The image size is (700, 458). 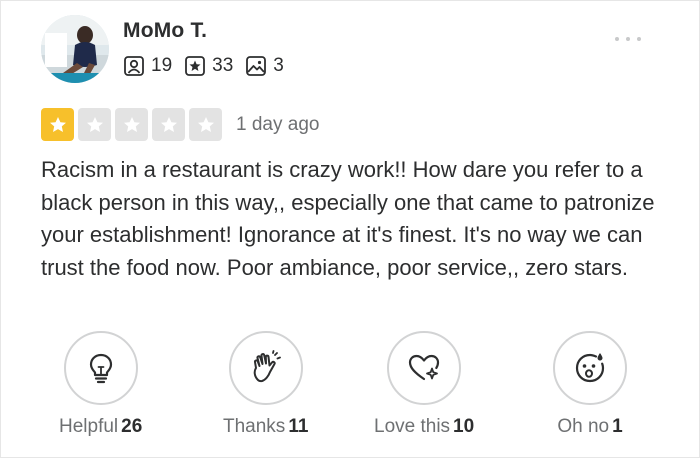 I want to click on oh-no-button: Oh no 1, so click(x=590, y=384).